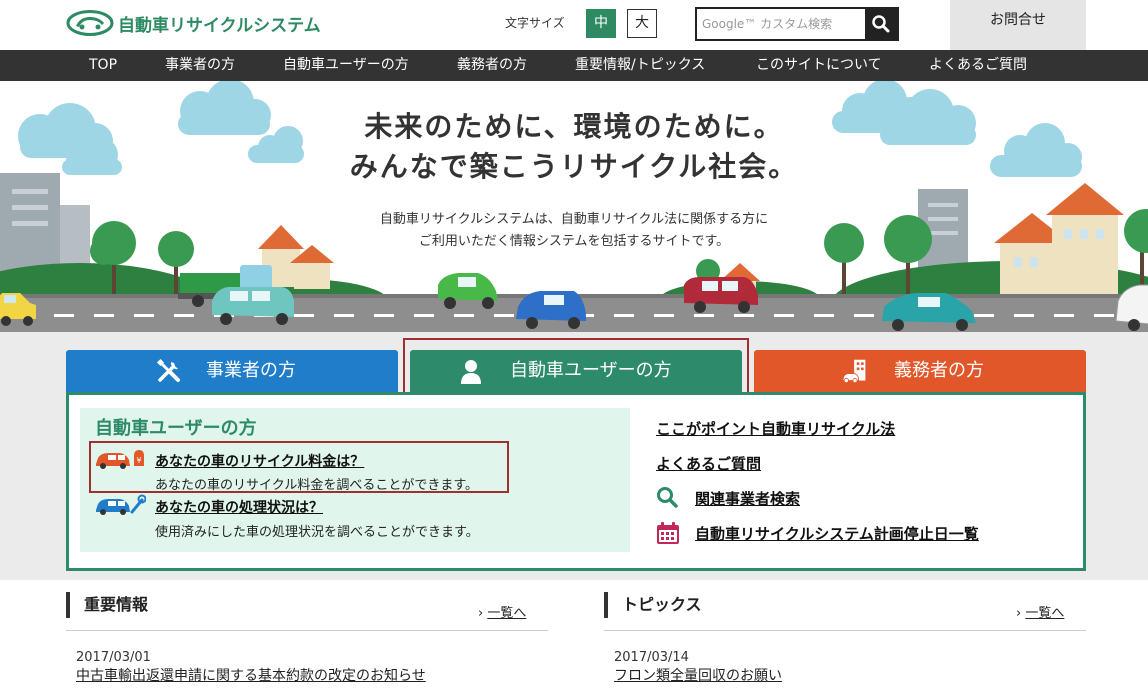 Image resolution: width=1148 pixels, height=688 pixels. What do you see at coordinates (317, 485) in the screenshot?
I see `recycling-fee-description: あなたの車のリサイクル料金を調べることができます。` at bounding box center [317, 485].